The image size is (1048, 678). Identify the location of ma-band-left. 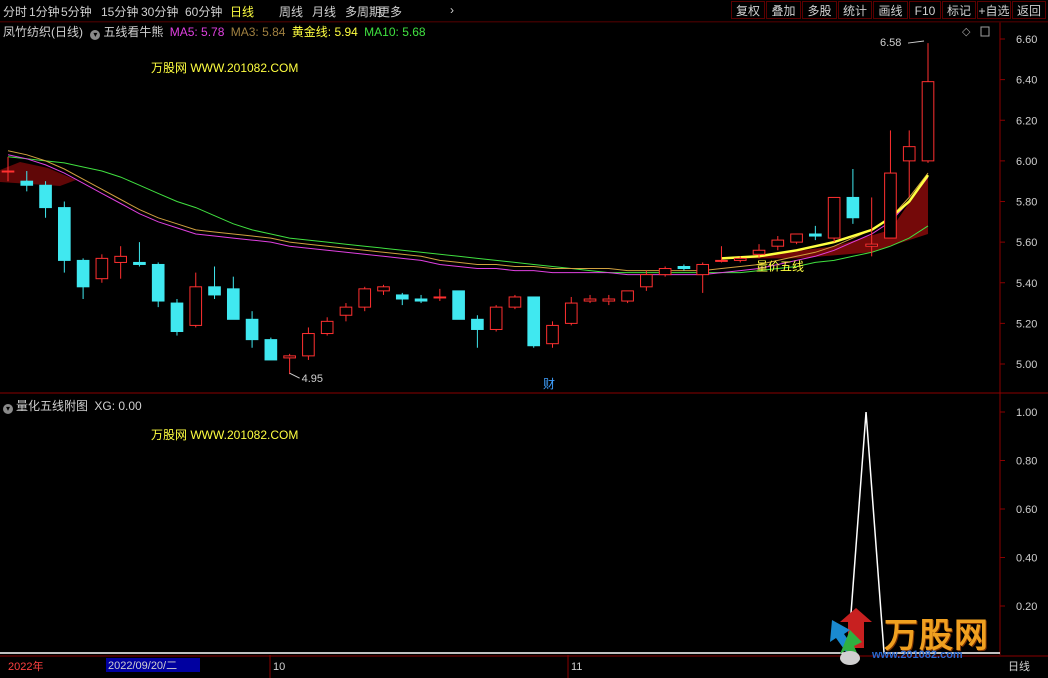
(38, 174).